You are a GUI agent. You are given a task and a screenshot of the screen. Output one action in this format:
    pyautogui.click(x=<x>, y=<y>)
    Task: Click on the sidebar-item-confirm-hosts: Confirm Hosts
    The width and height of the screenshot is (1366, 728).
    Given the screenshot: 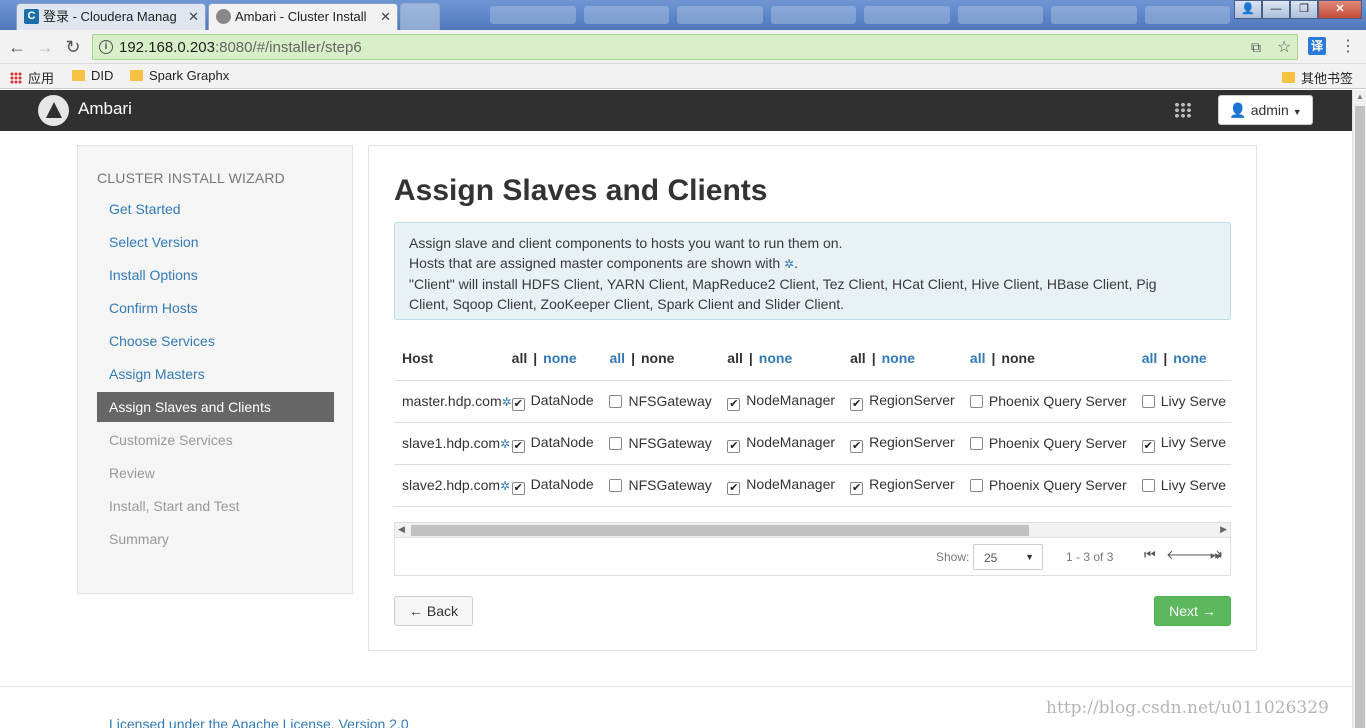 What is the action you would take?
    pyautogui.click(x=215, y=308)
    